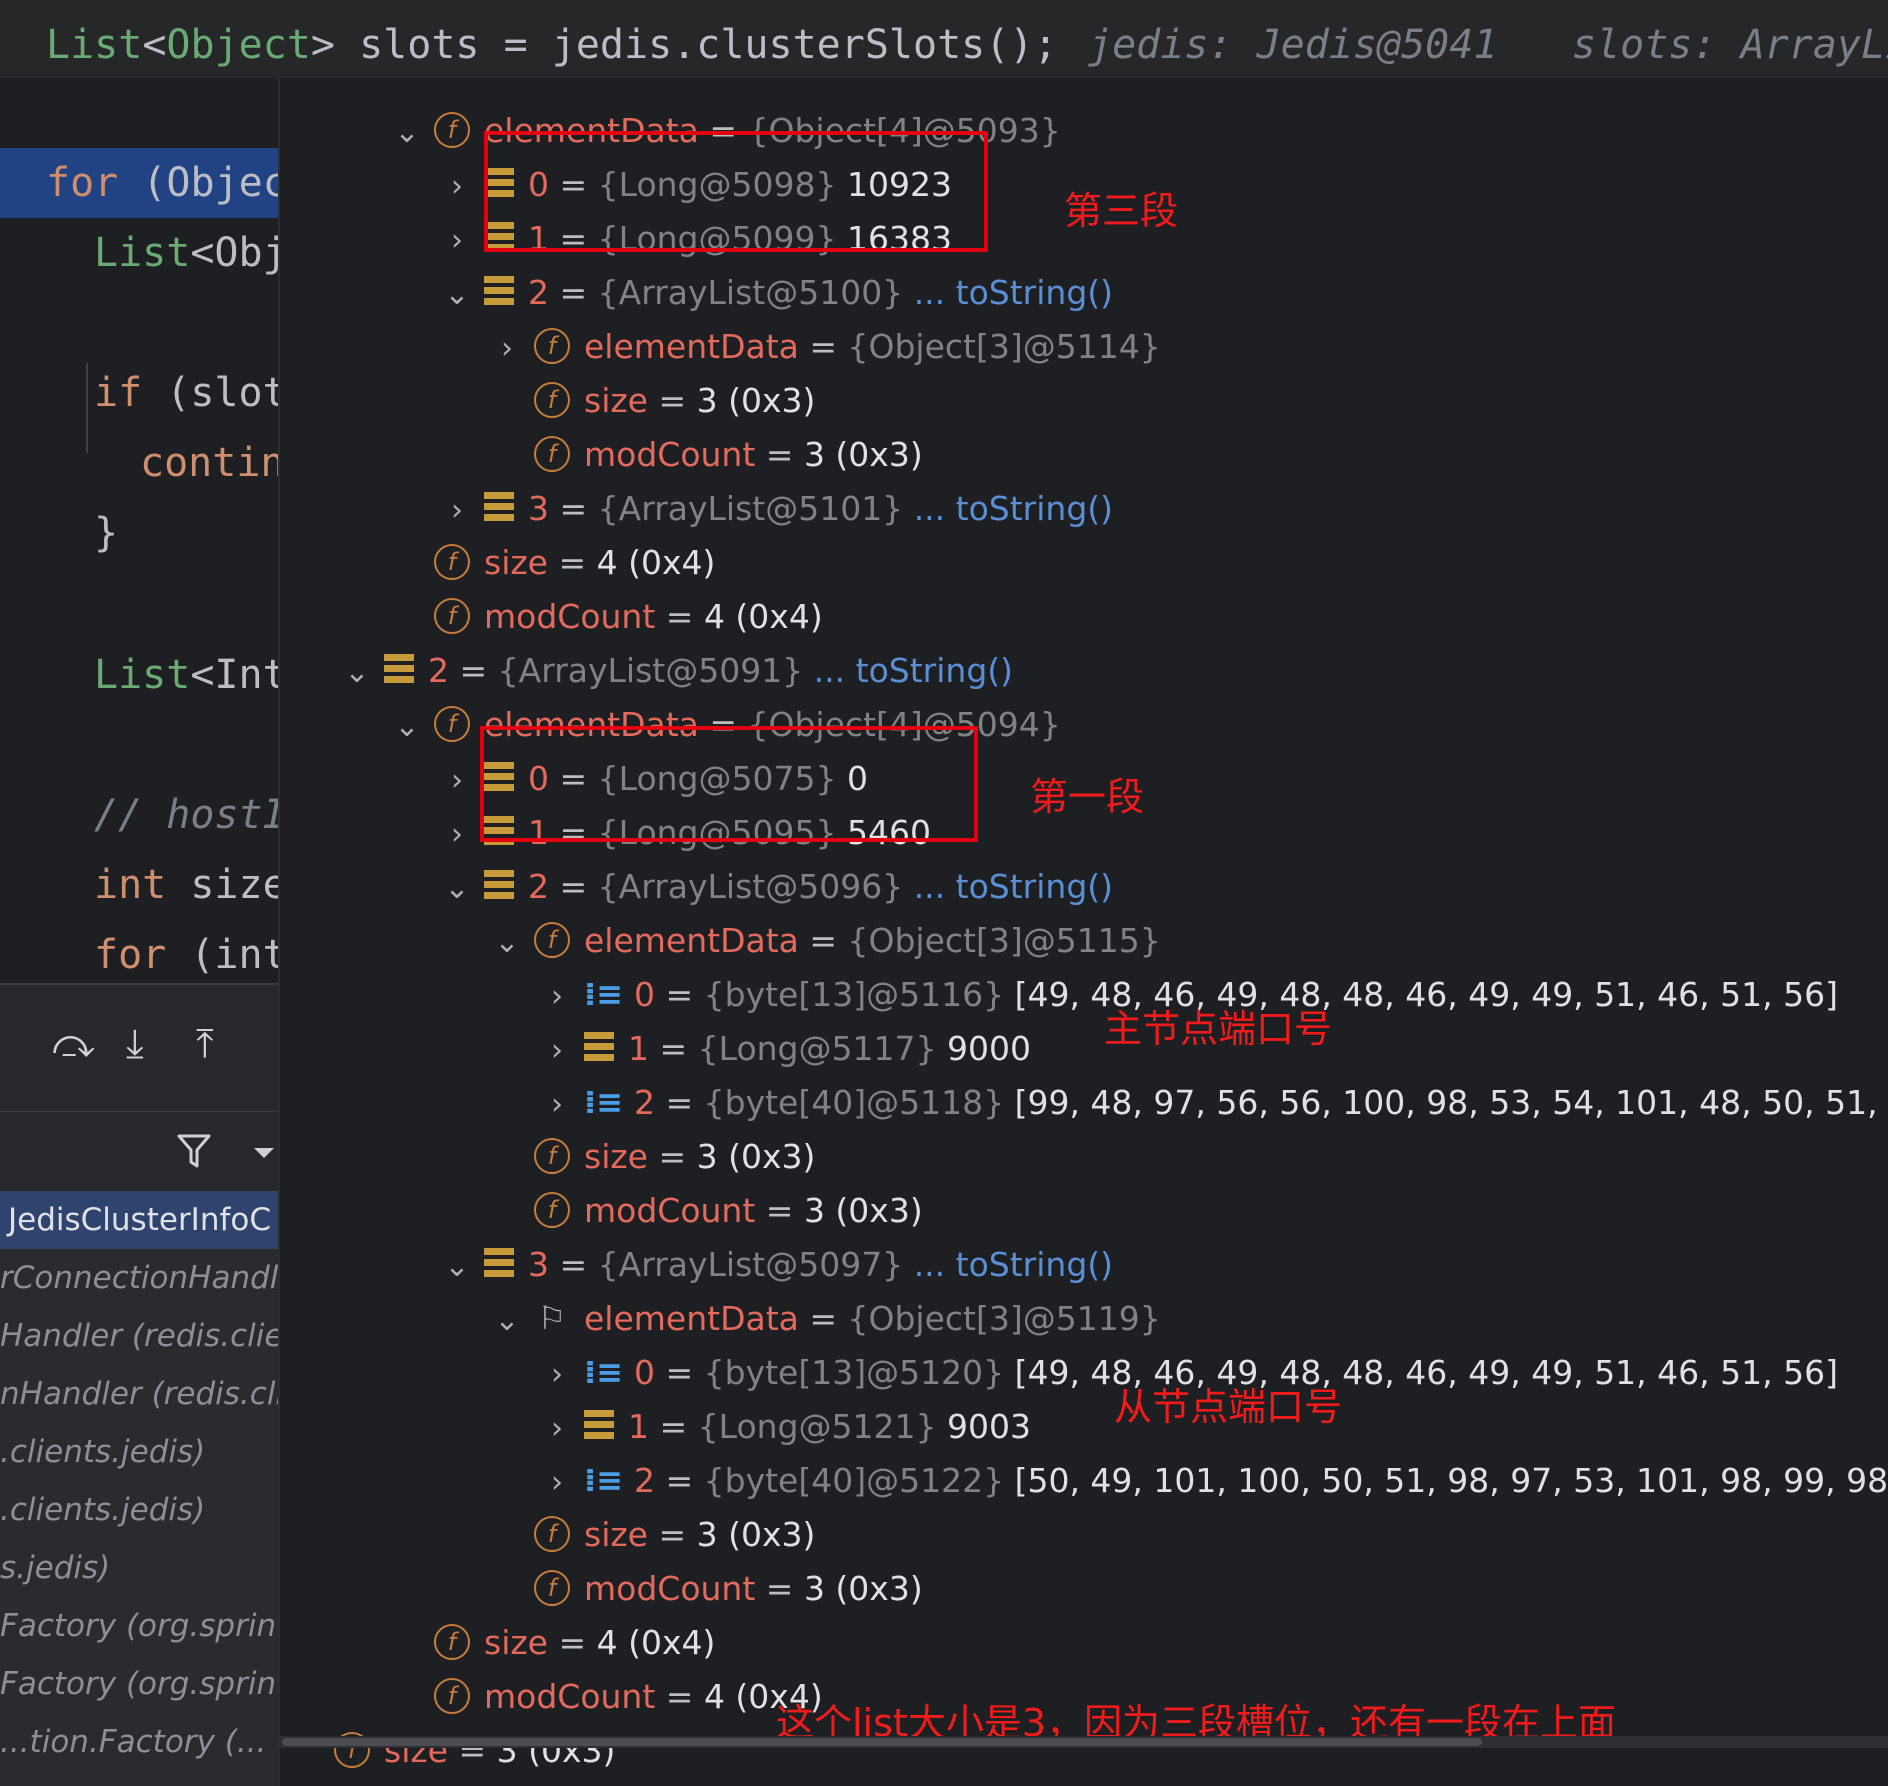 The width and height of the screenshot is (1888, 1786). I want to click on frame-item: nHandler (redis.cli, so click(139, 1394).